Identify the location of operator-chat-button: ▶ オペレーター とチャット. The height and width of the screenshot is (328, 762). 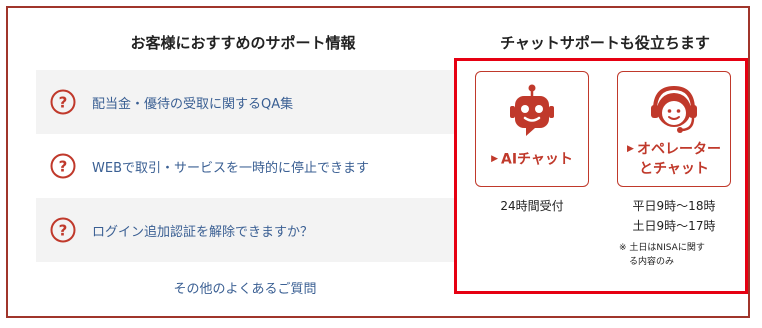
(674, 129).